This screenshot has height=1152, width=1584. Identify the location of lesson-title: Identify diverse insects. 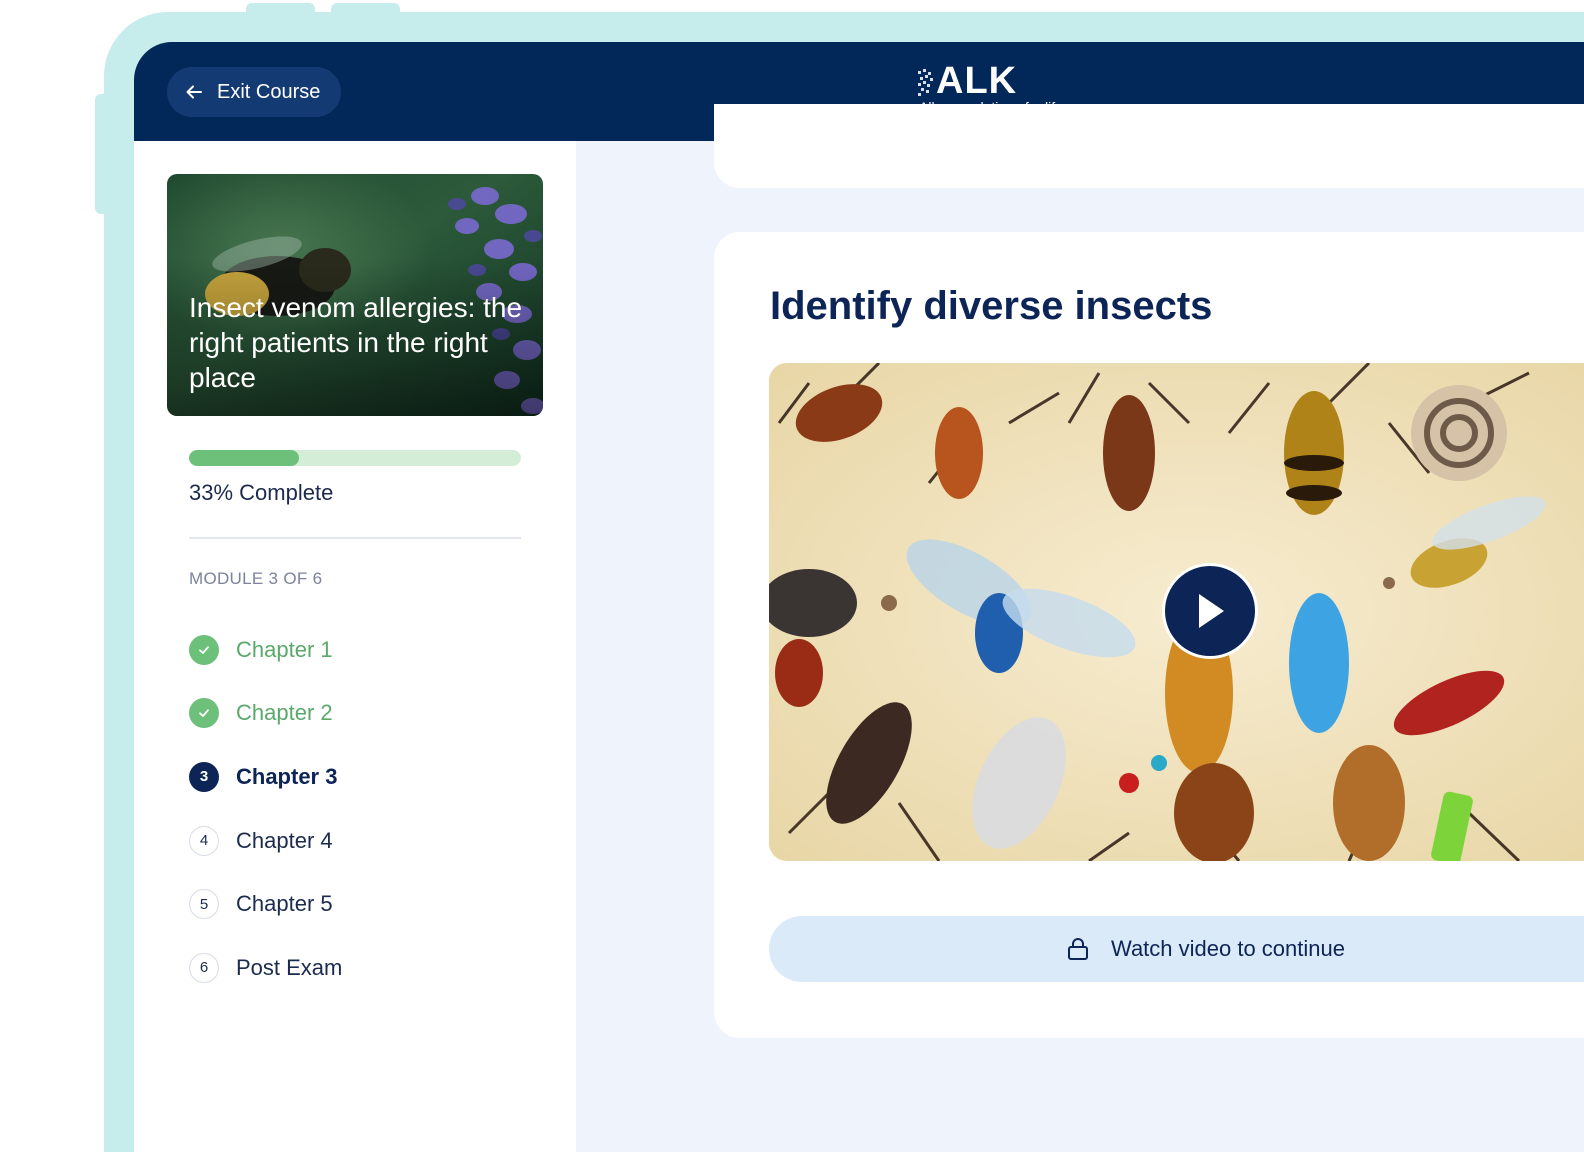
(991, 306).